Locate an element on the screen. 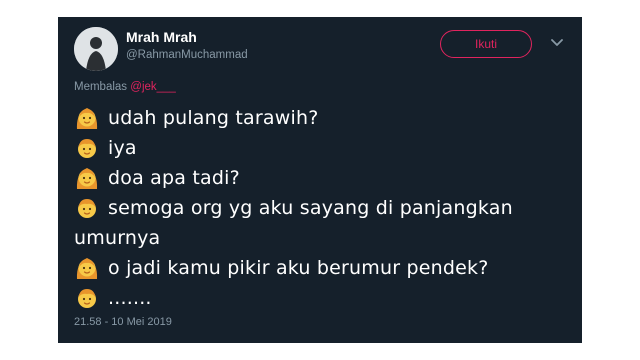 The image size is (640, 360). chat-line-text: udah pulang tarawih? is located at coordinates (213, 118).